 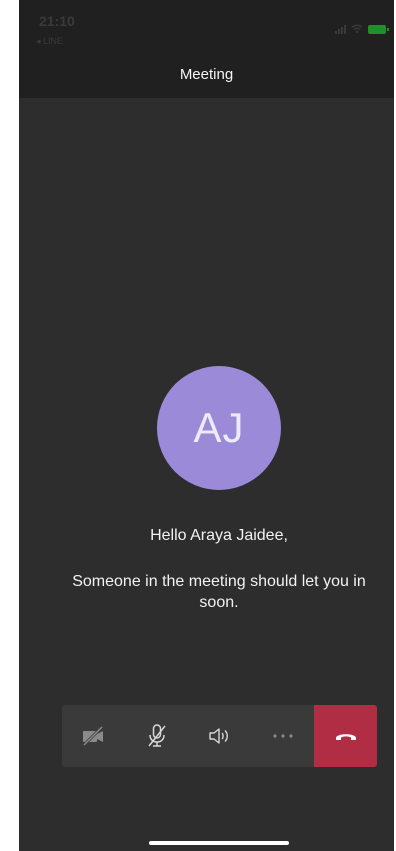 I want to click on top-bar: 21:10 ◂ LINE Meeting, so click(x=206, y=49).